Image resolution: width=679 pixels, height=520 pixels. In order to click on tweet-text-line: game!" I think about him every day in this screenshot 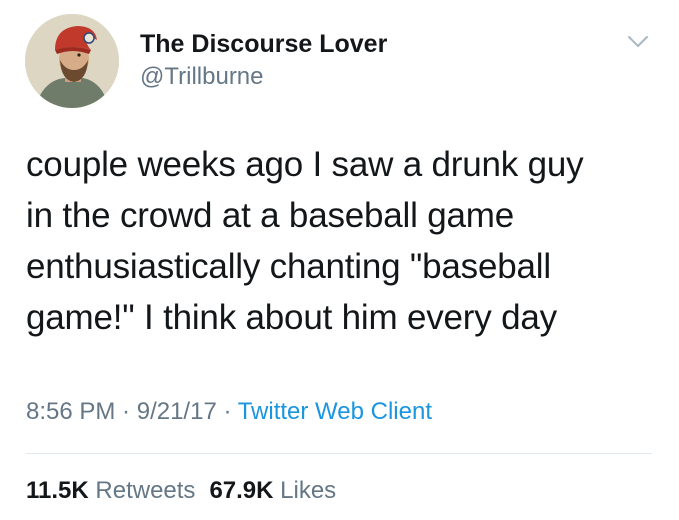, I will do `click(291, 317)`.